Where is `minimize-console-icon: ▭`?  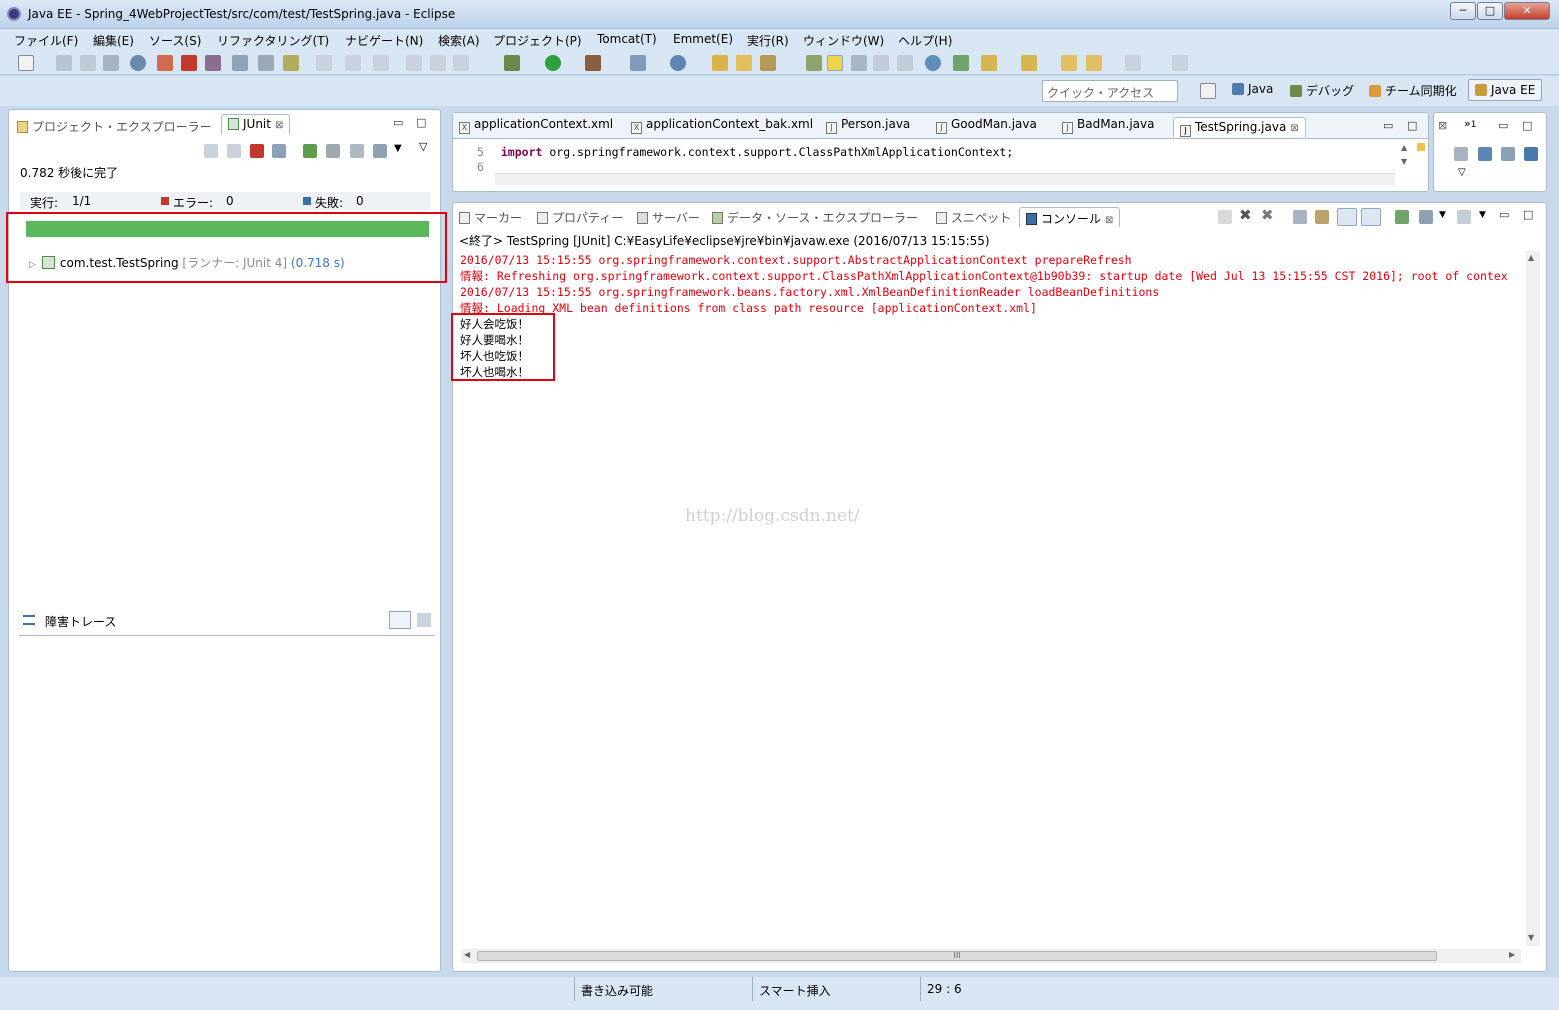
minimize-console-icon: ▭ is located at coordinates (1504, 214).